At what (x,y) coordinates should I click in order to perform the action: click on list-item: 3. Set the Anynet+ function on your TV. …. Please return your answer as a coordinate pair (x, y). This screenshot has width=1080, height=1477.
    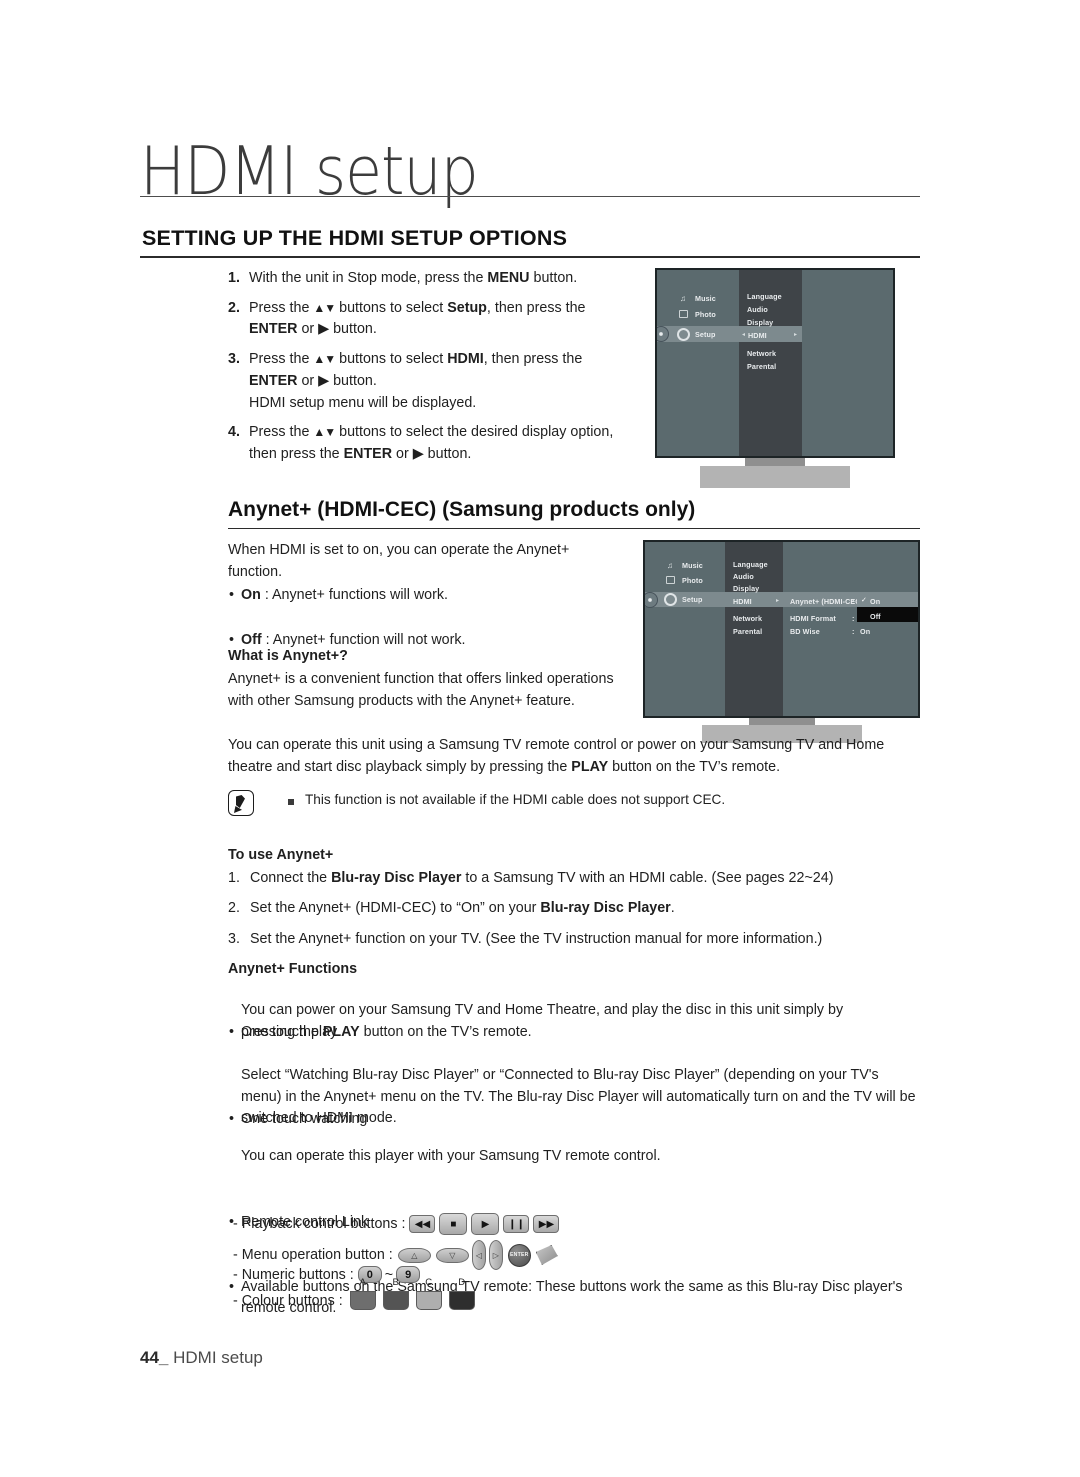
    Looking at the image, I should click on (578, 939).